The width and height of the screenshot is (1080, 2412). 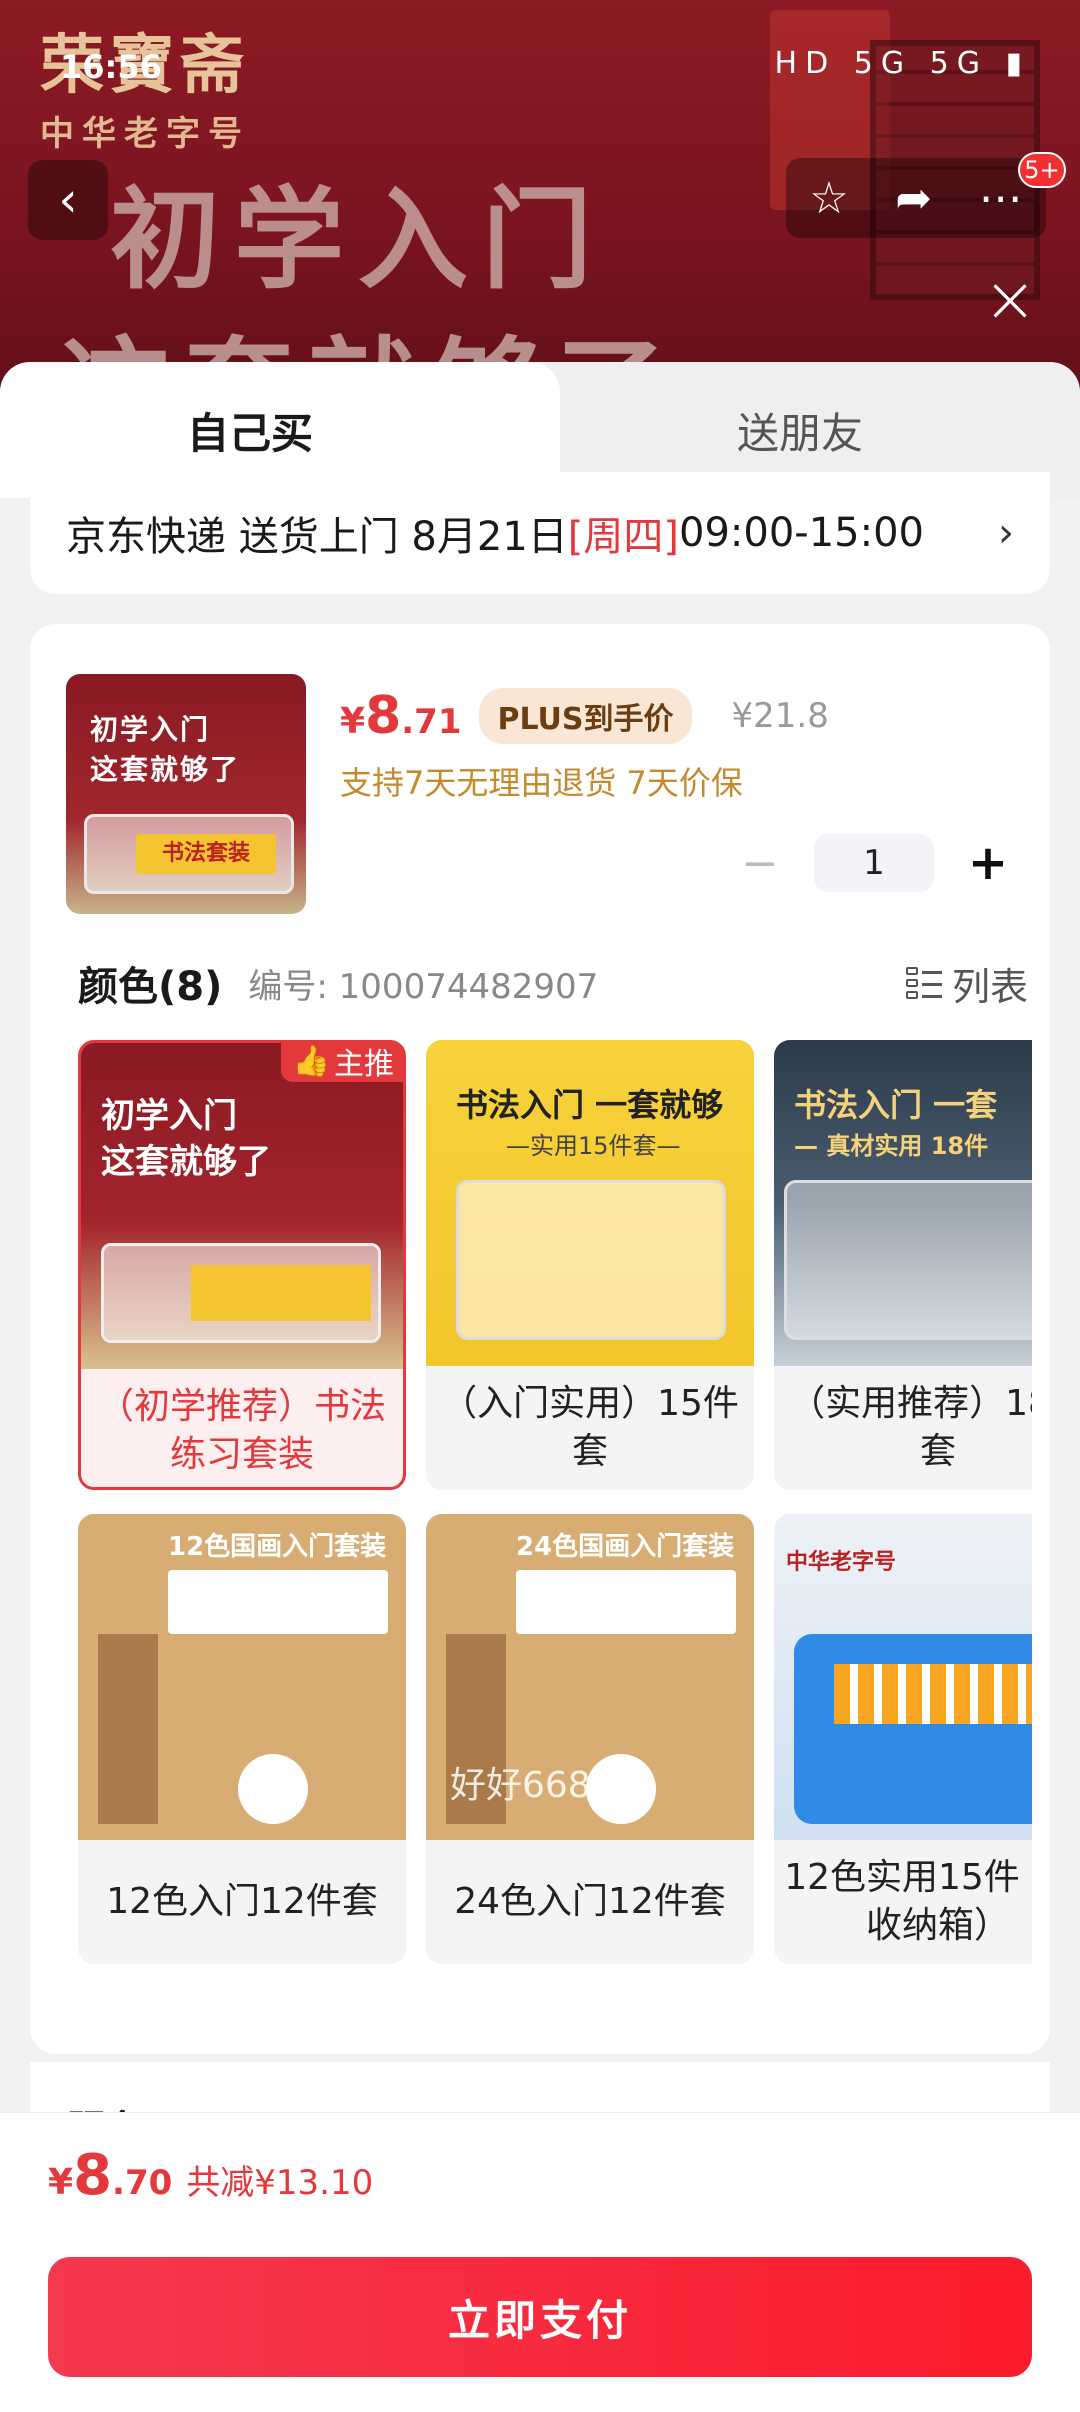 I want to click on increase-button: +, so click(x=988, y=863).